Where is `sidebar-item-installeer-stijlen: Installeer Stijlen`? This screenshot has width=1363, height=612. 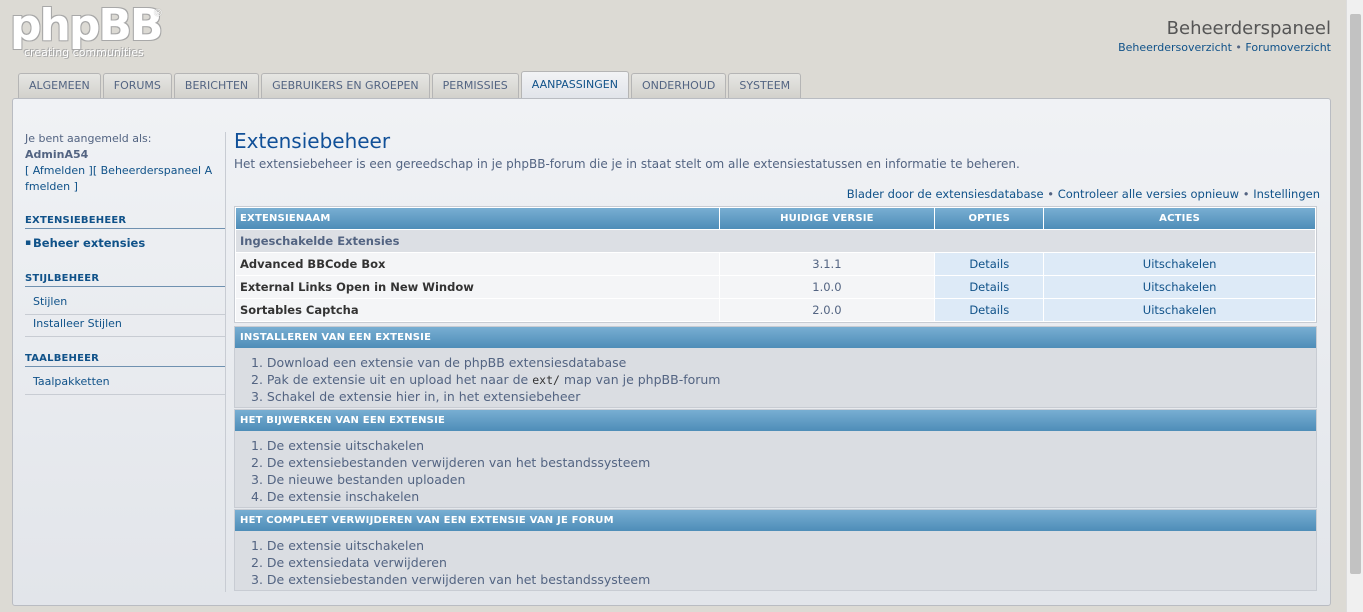
sidebar-item-installeer-stijlen: Installeer Stijlen is located at coordinates (125, 324).